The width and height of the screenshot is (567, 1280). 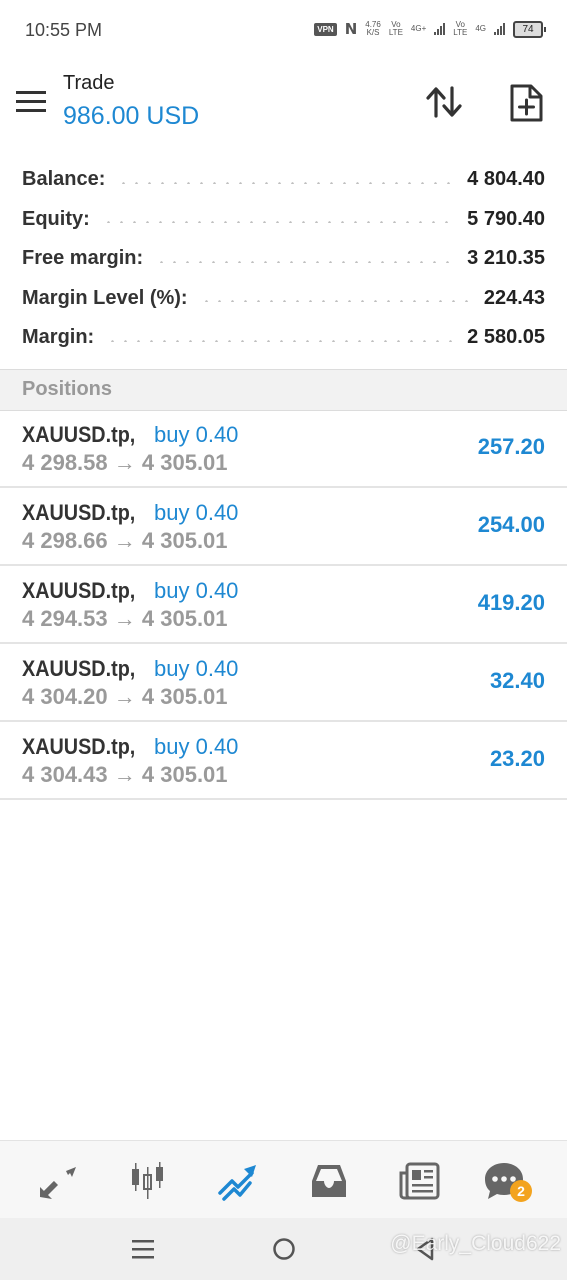 What do you see at coordinates (67, 389) in the screenshot?
I see `positions-heading: Positions` at bounding box center [67, 389].